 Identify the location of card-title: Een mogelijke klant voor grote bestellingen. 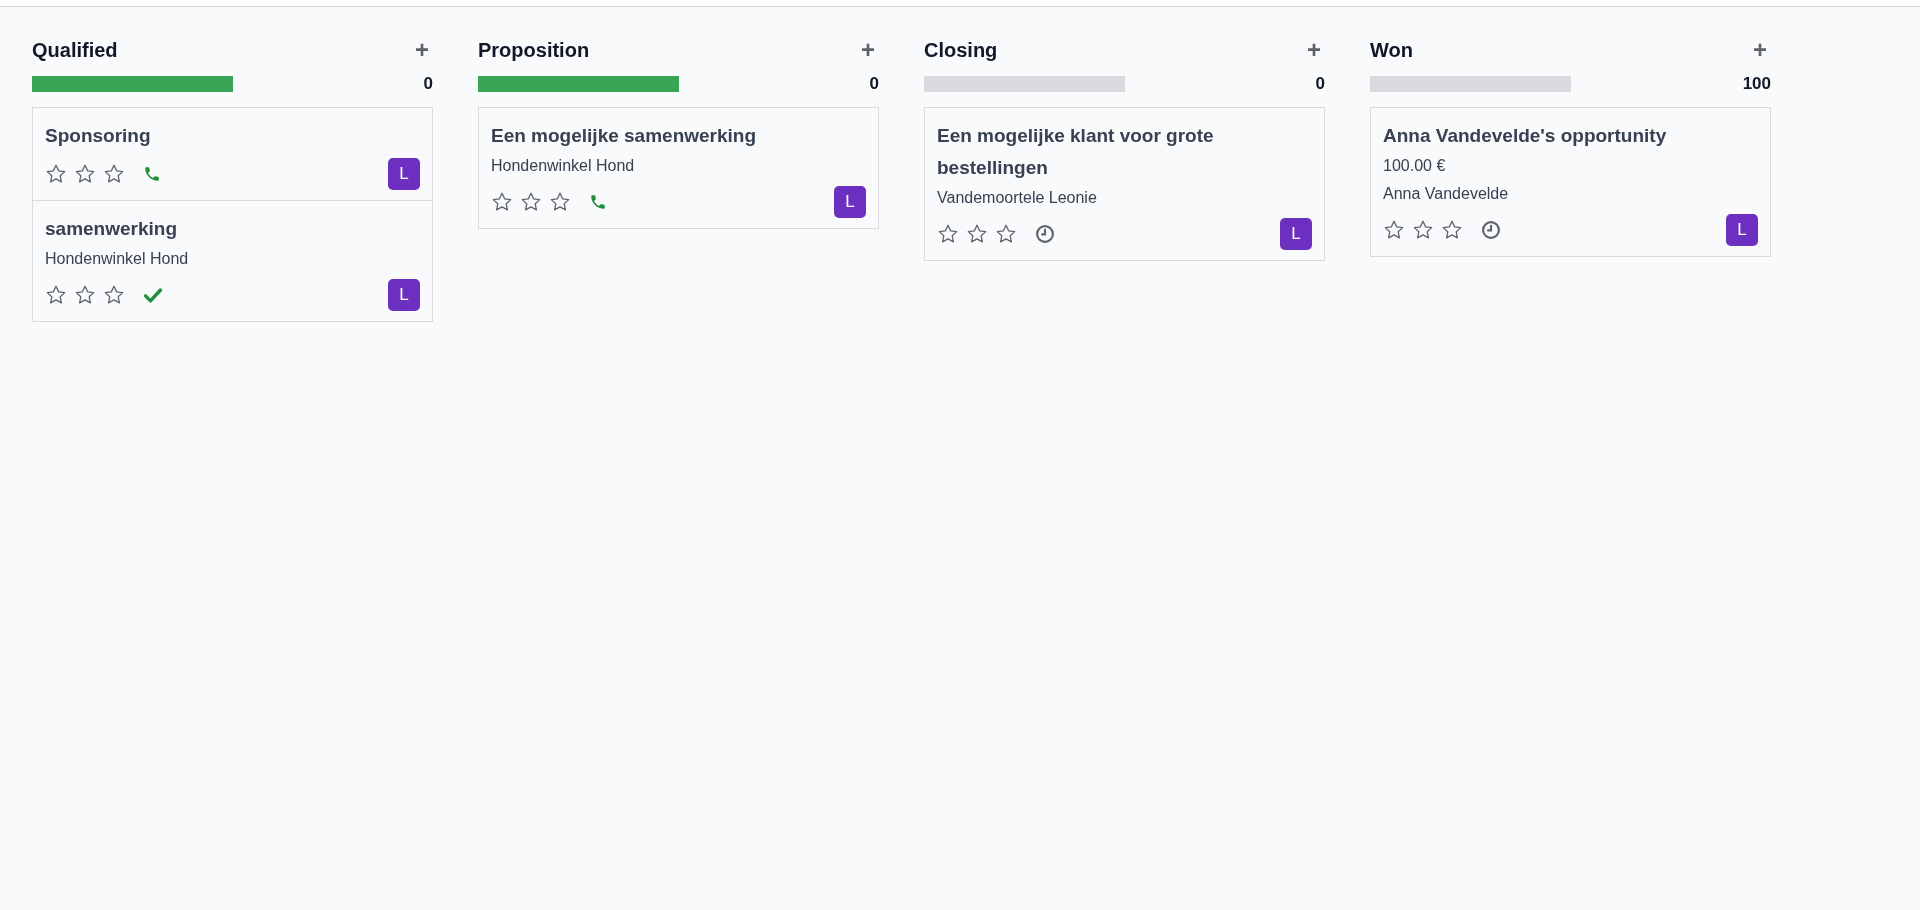
(1076, 152).